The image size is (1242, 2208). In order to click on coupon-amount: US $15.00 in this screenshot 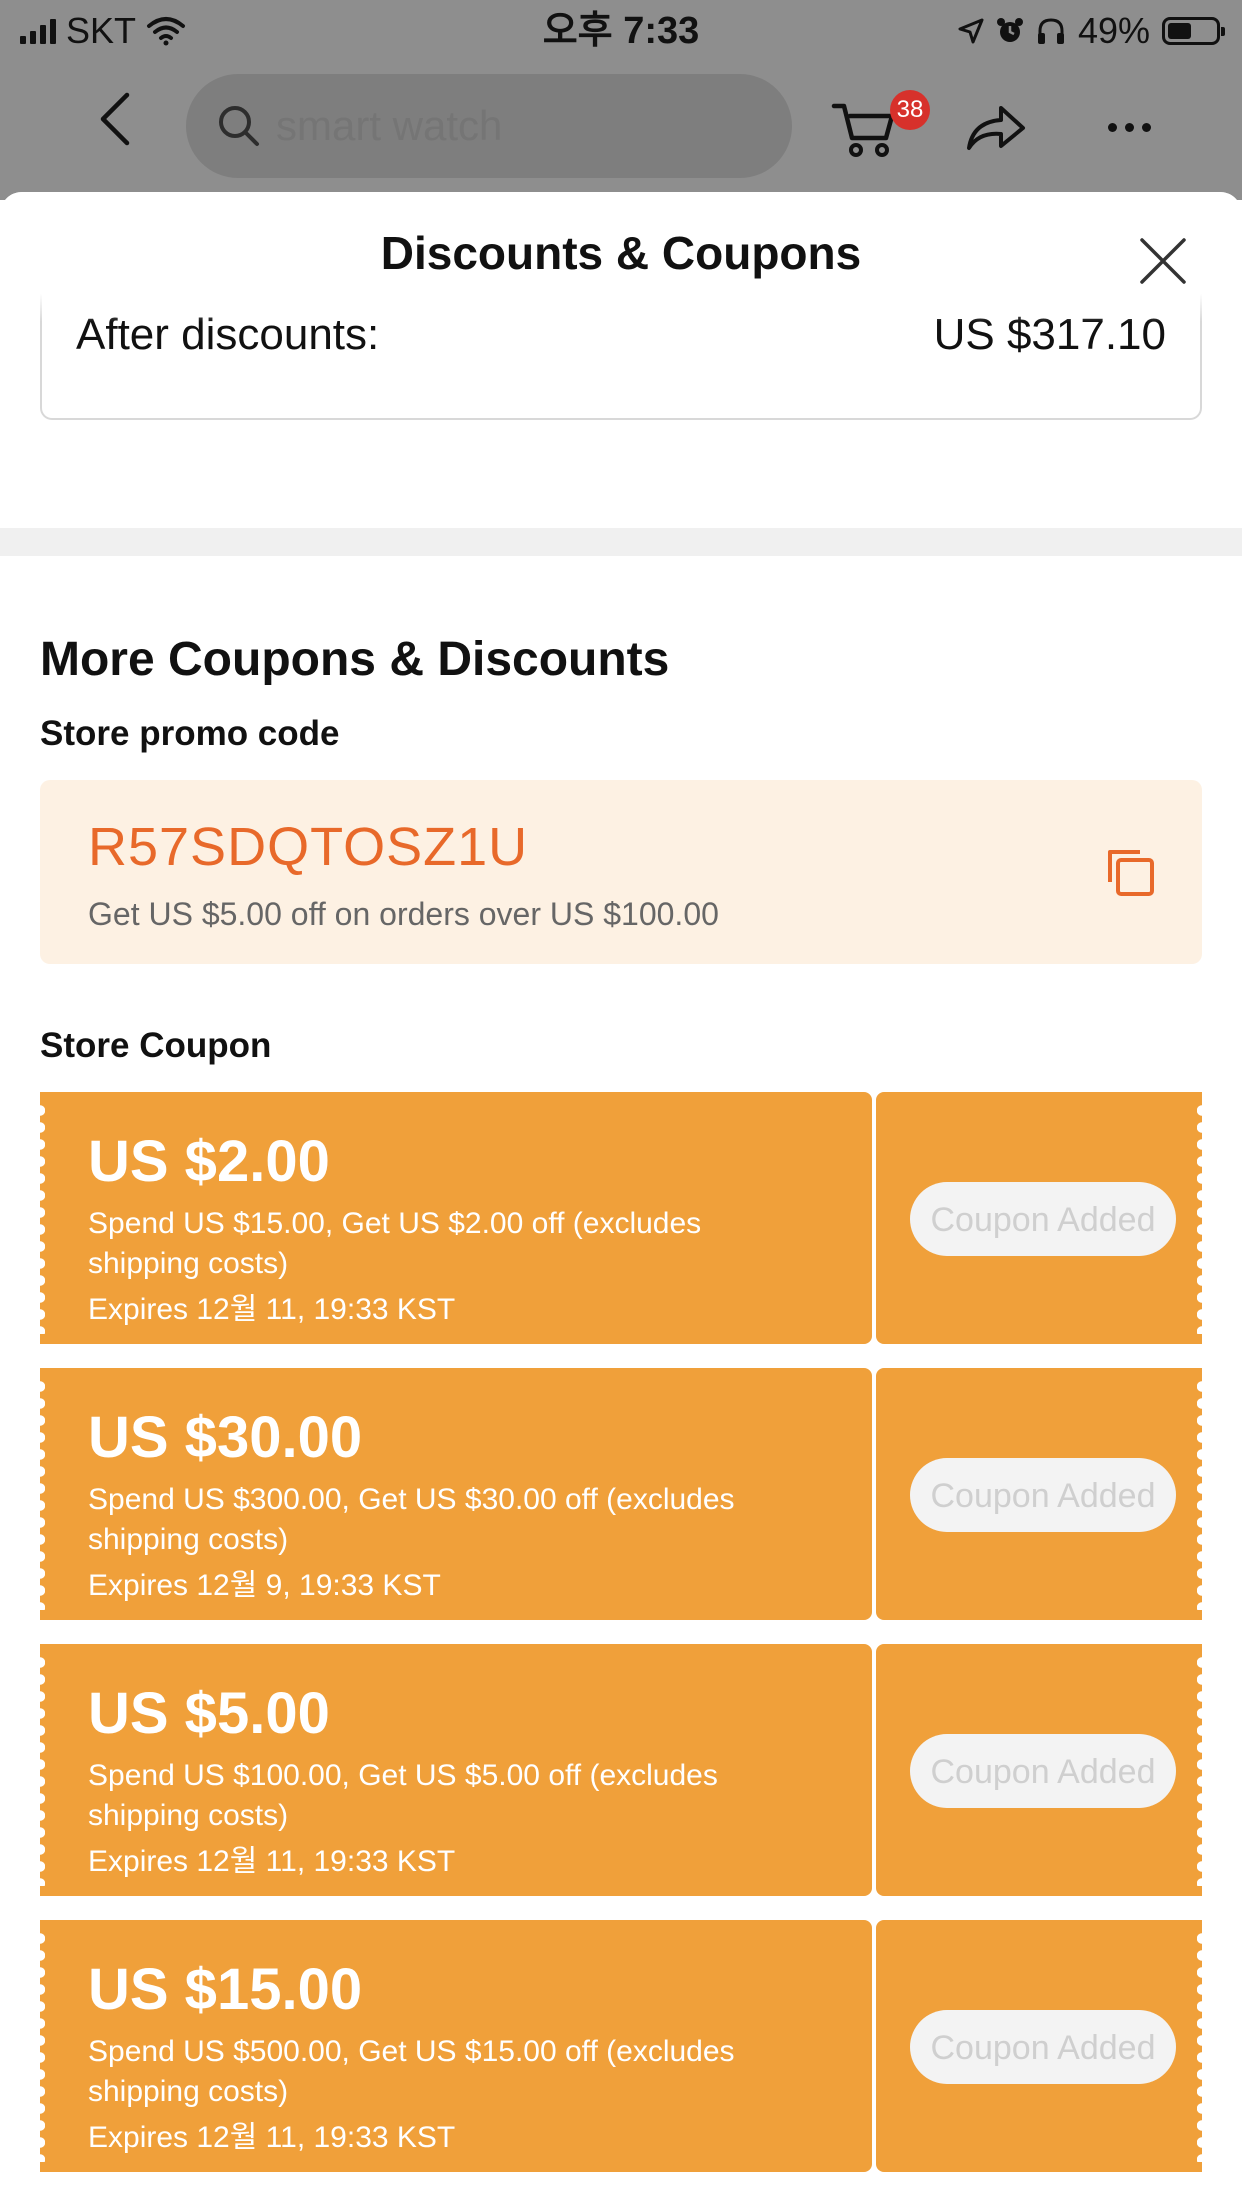, I will do `click(225, 1989)`.